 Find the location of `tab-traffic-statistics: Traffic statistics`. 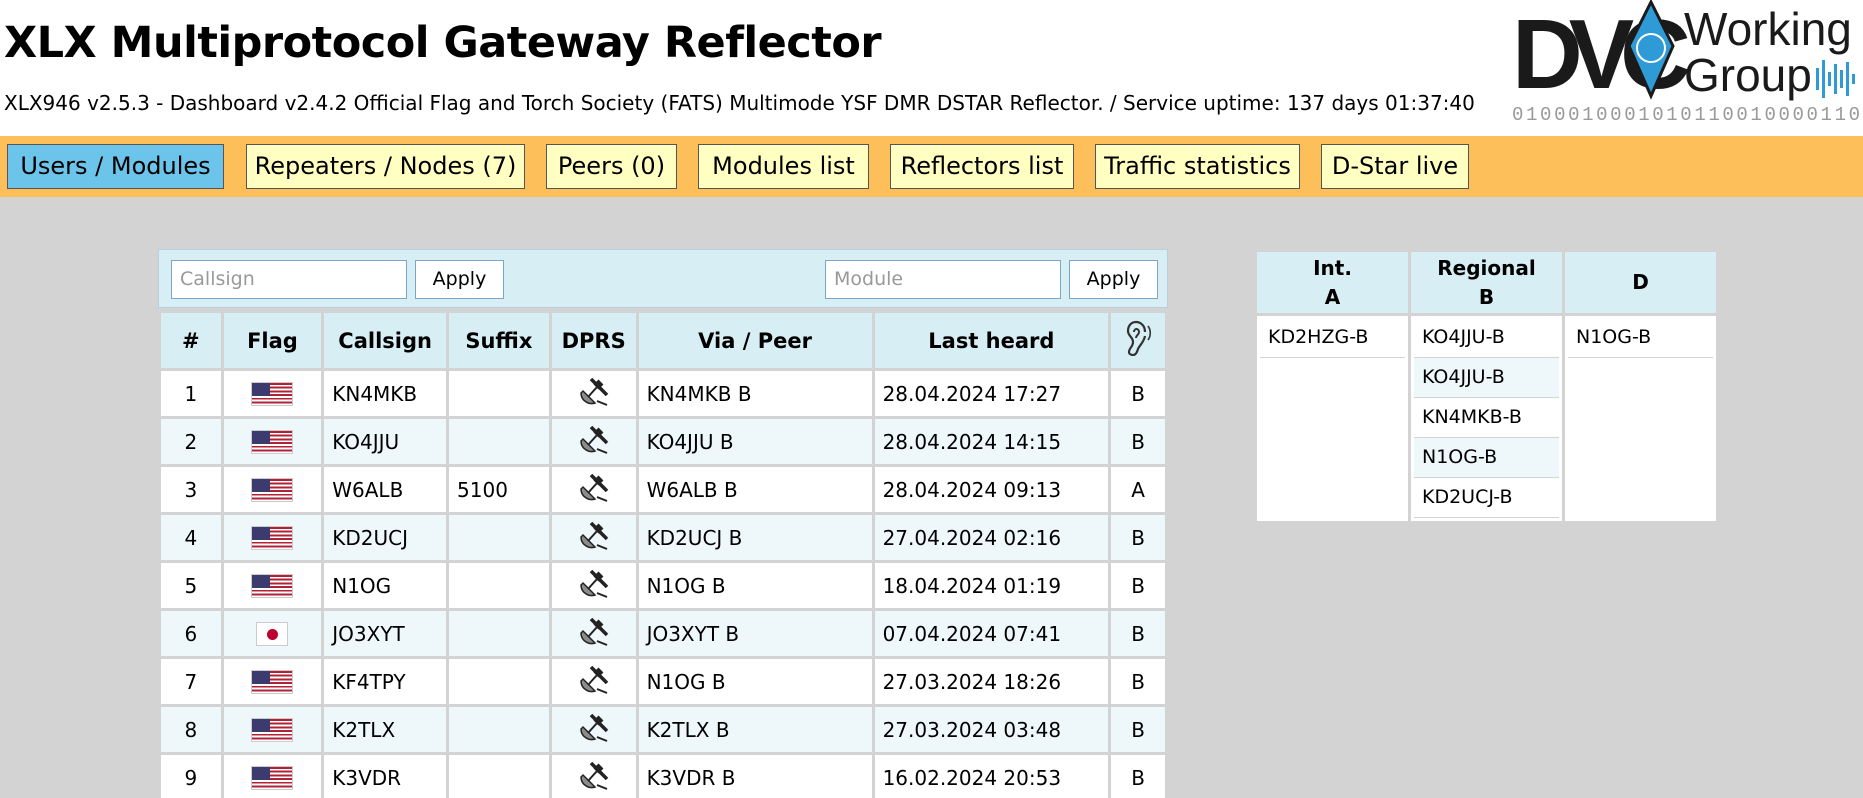

tab-traffic-statistics: Traffic statistics is located at coordinates (1197, 166).